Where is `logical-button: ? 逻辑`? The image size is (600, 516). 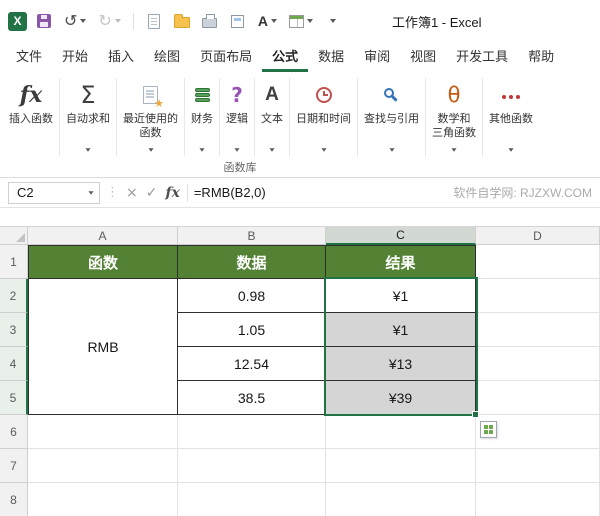
logical-button: ? 逻辑 is located at coordinates (237, 116).